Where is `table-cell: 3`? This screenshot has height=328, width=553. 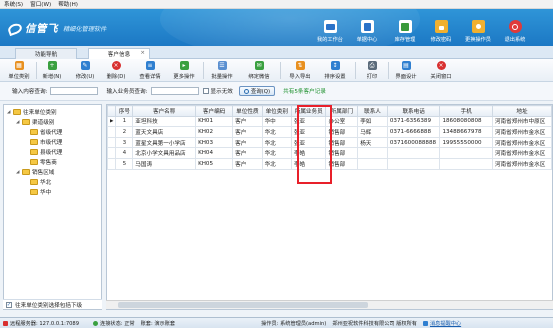 table-cell: 3 is located at coordinates (124, 142).